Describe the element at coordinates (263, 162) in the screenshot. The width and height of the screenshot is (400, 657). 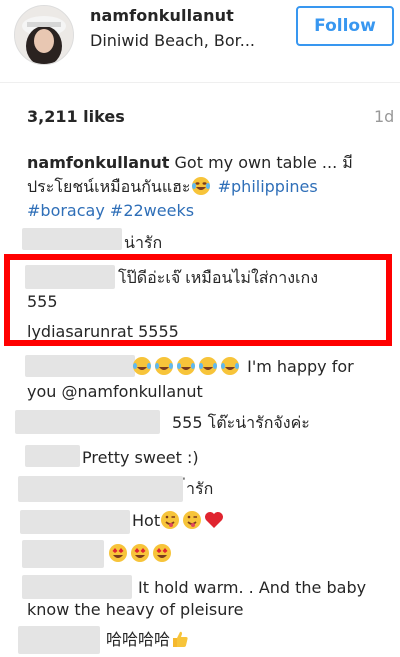
I see `caption-text-line1: Got my own table ... มี` at that location.